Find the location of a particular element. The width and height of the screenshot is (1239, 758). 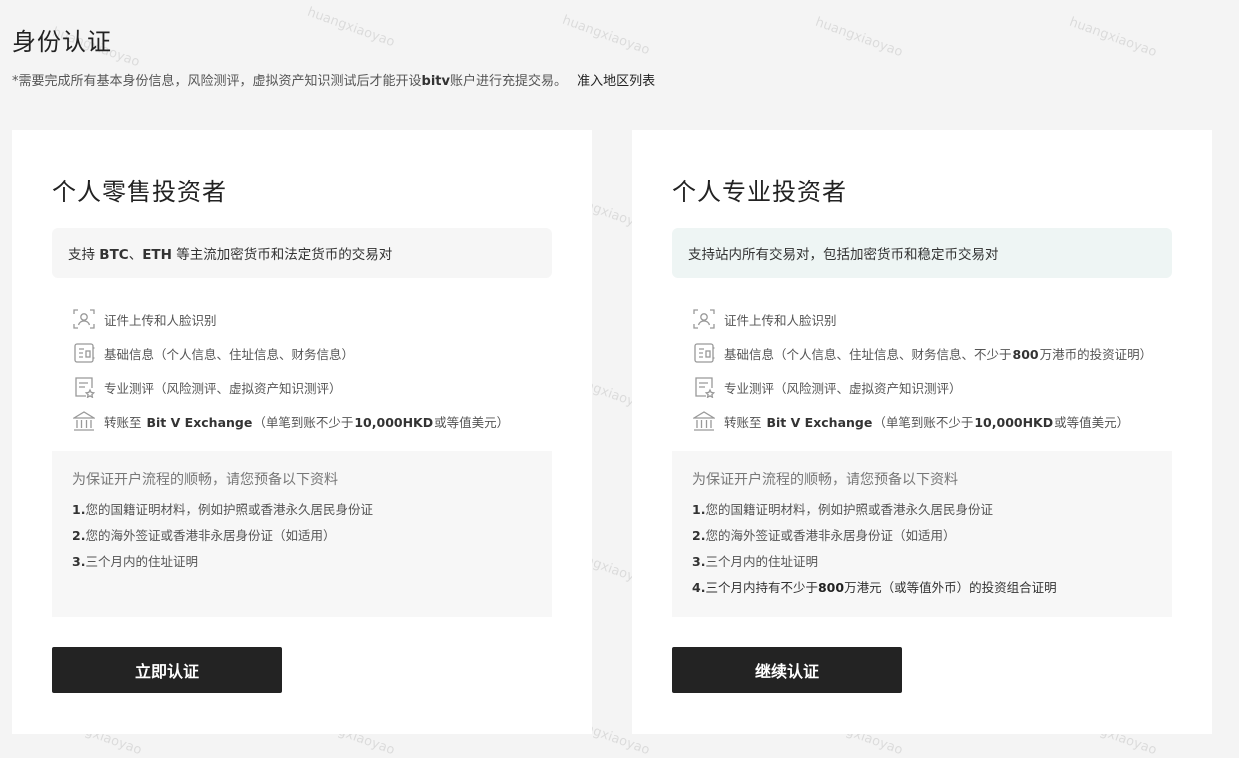

trading-scope-box: 支持 BTC、ETH 等主流加密货币和法定货币的交易对 is located at coordinates (302, 253).